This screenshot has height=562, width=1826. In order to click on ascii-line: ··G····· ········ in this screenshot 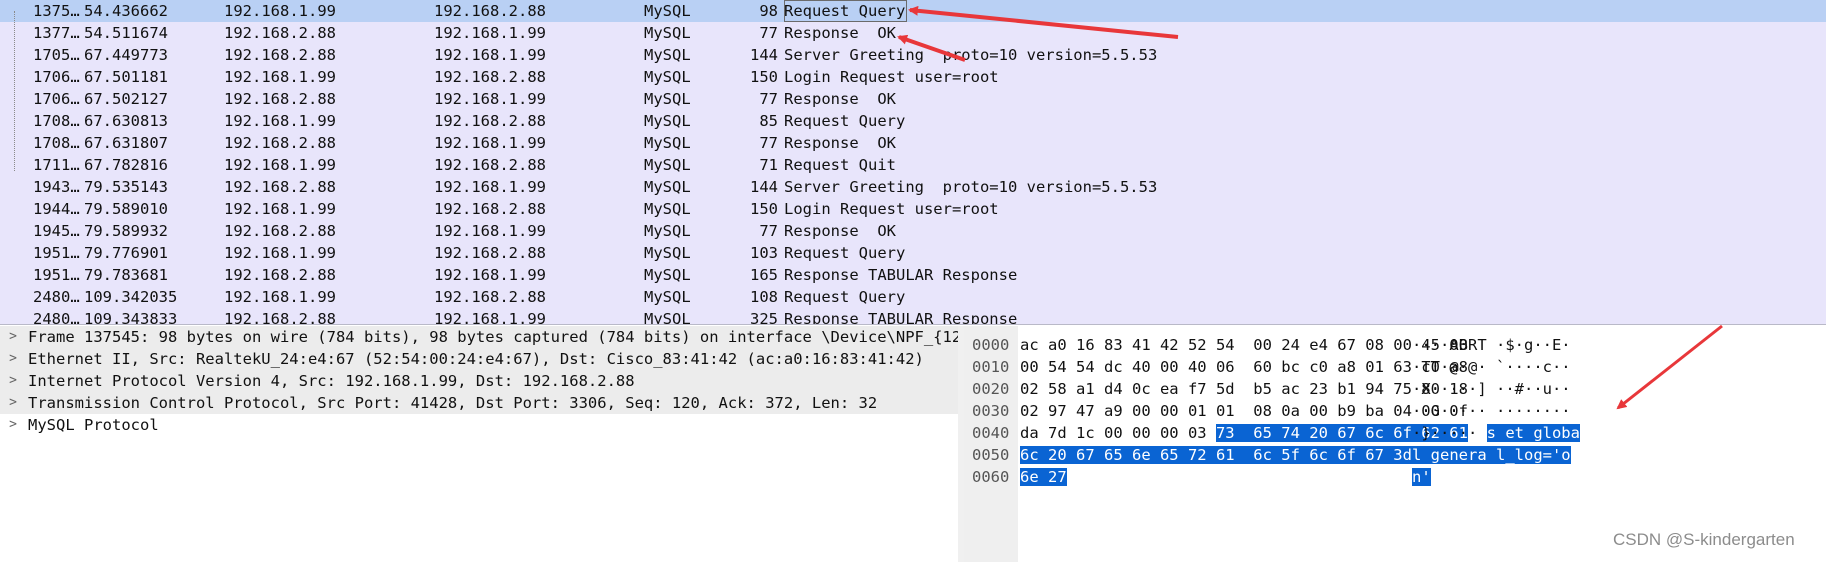, I will do `click(1491, 411)`.